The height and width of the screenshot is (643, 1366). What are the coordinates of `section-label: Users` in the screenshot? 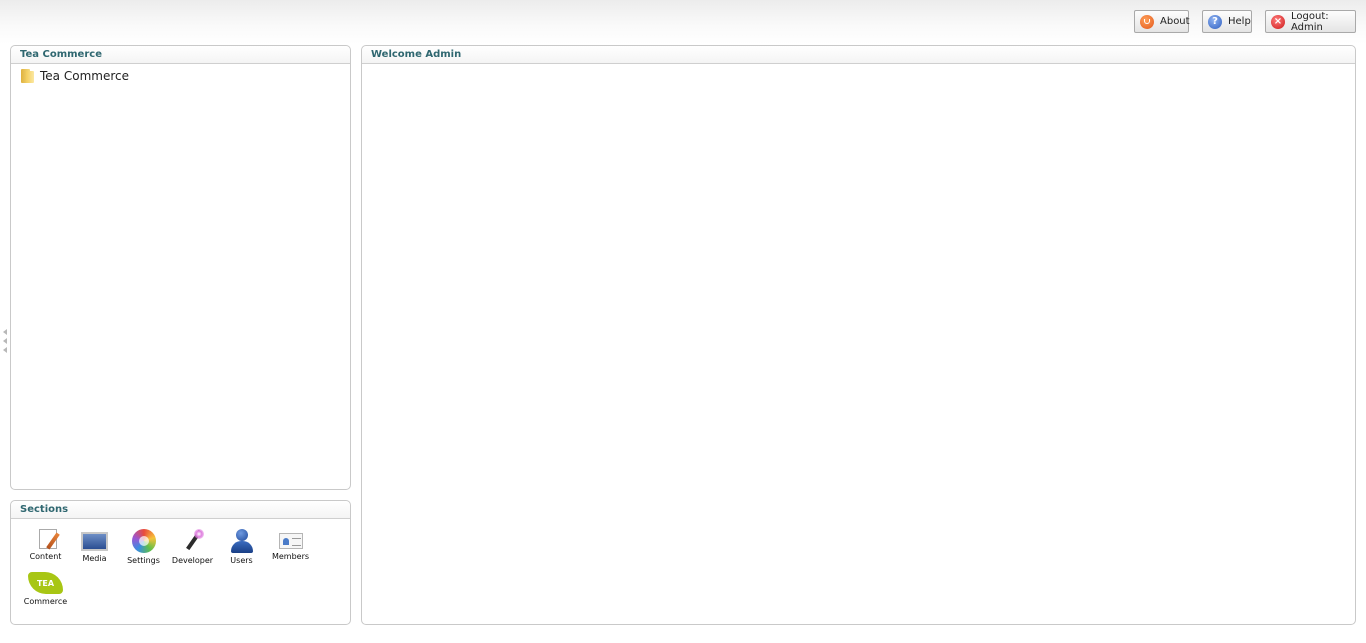 It's located at (241, 560).